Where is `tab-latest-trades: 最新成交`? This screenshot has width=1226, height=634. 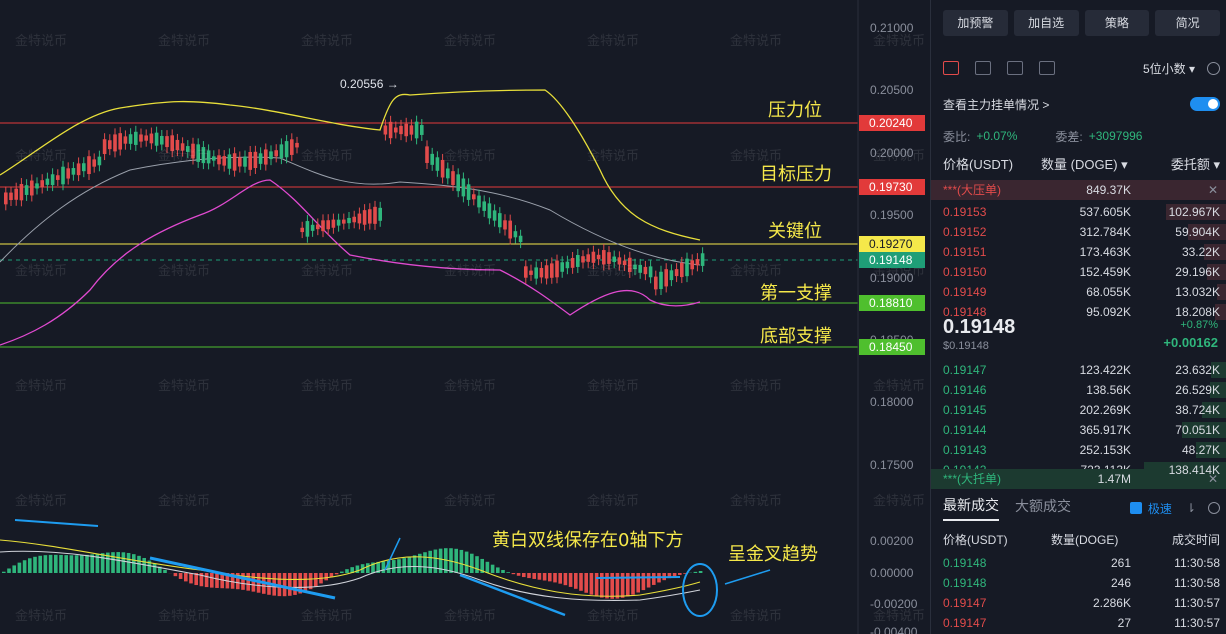 tab-latest-trades: 最新成交 is located at coordinates (971, 508).